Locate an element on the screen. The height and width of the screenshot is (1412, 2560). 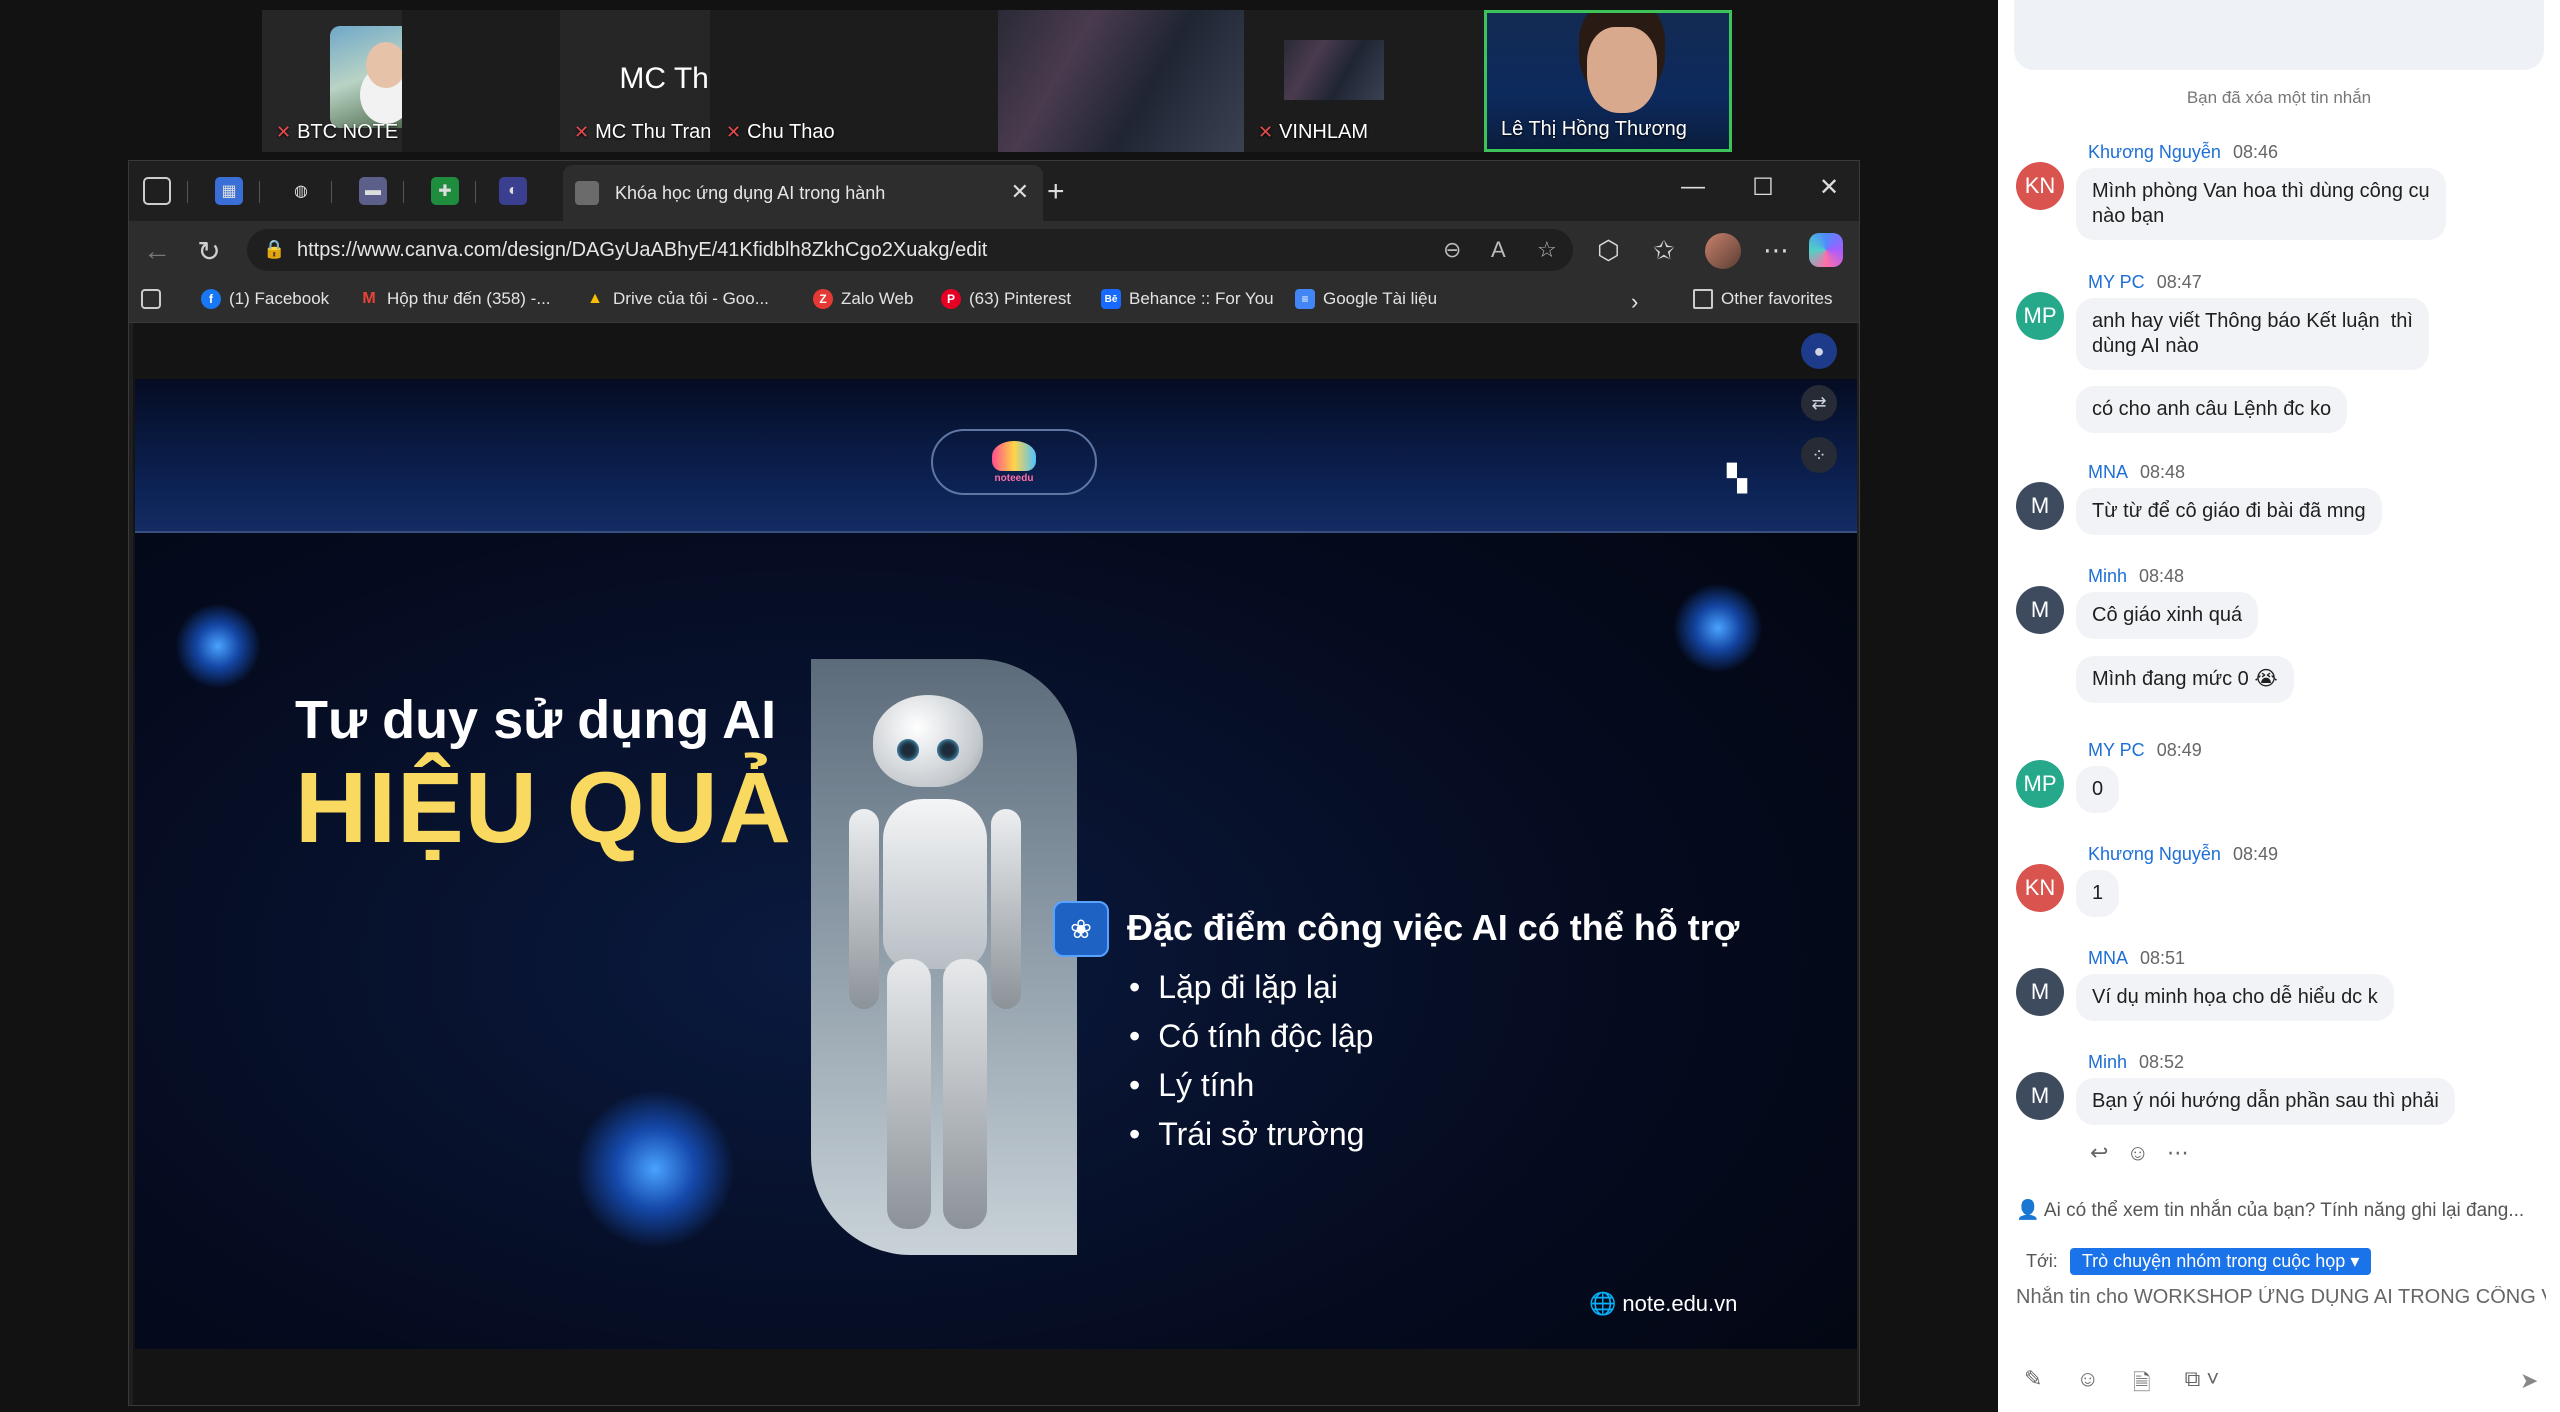
close-window-icon: ✕ is located at coordinates (1829, 187).